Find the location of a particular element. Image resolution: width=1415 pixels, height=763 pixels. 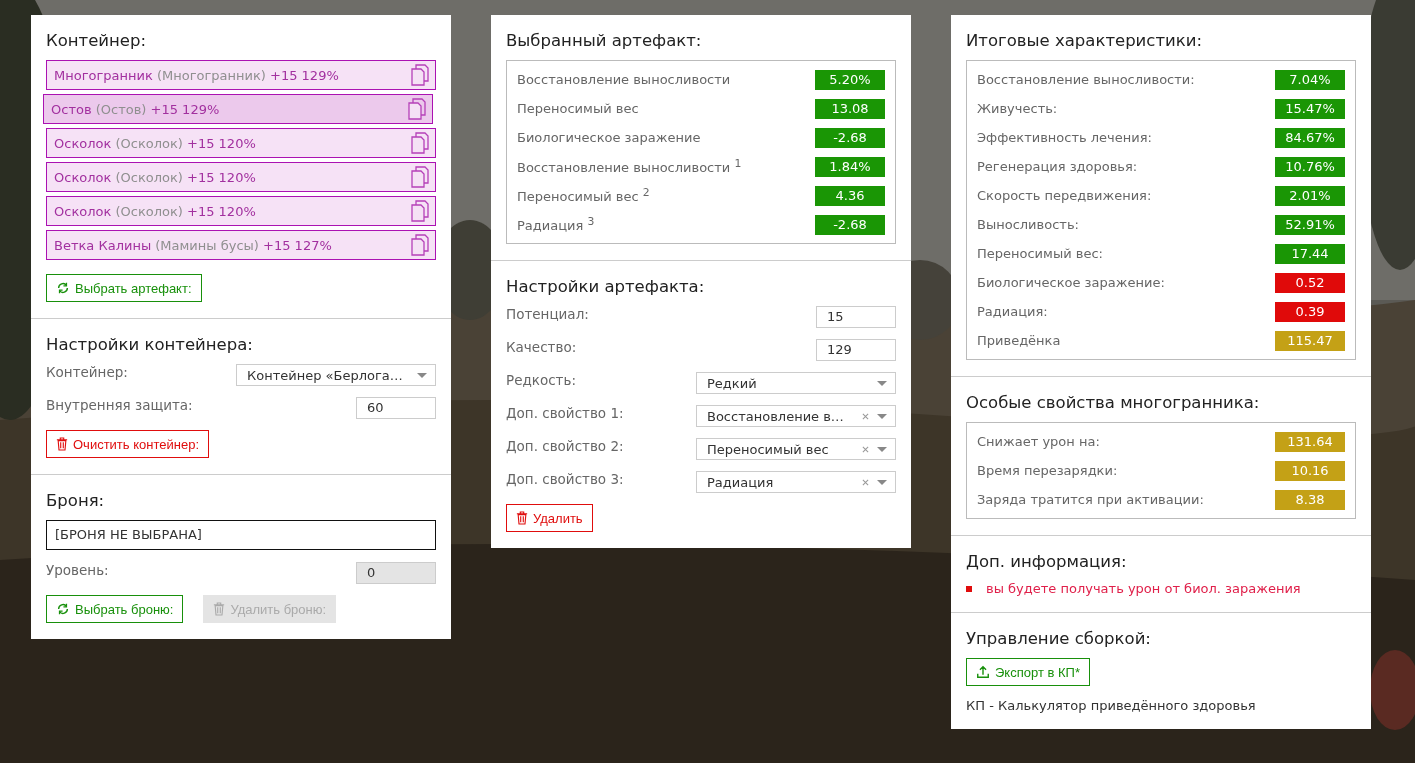

select-field: Переносимый вес is located at coordinates (796, 449).